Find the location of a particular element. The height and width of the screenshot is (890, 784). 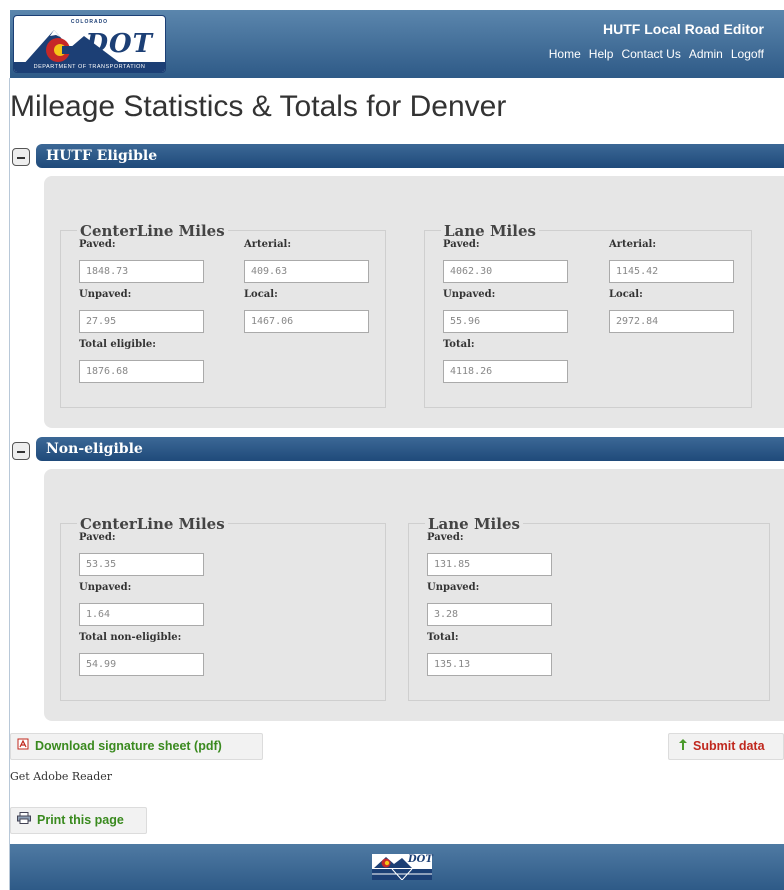

eligible-lane-total-field: 4118.26 is located at coordinates (505, 371).